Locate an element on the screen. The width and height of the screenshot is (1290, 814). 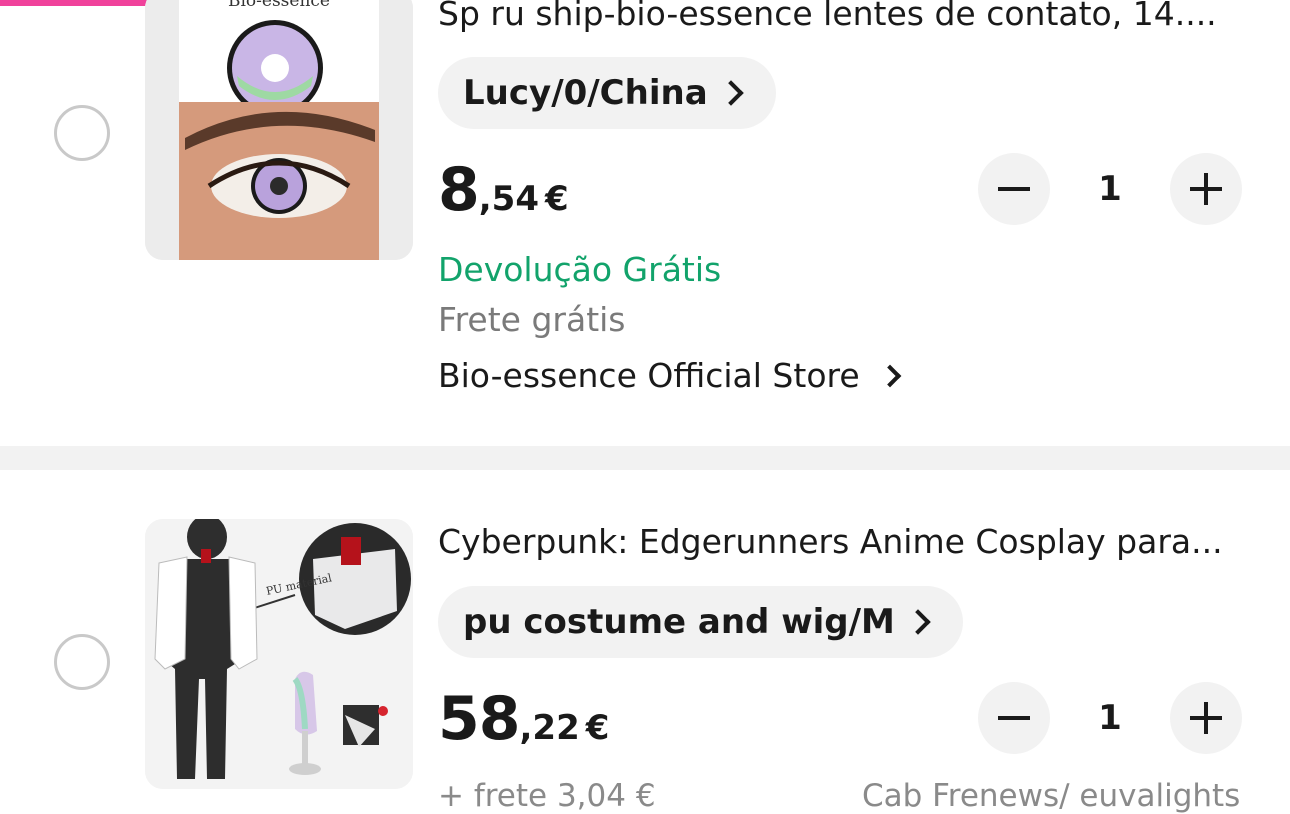
price-integer: 58 is located at coordinates (479, 719).